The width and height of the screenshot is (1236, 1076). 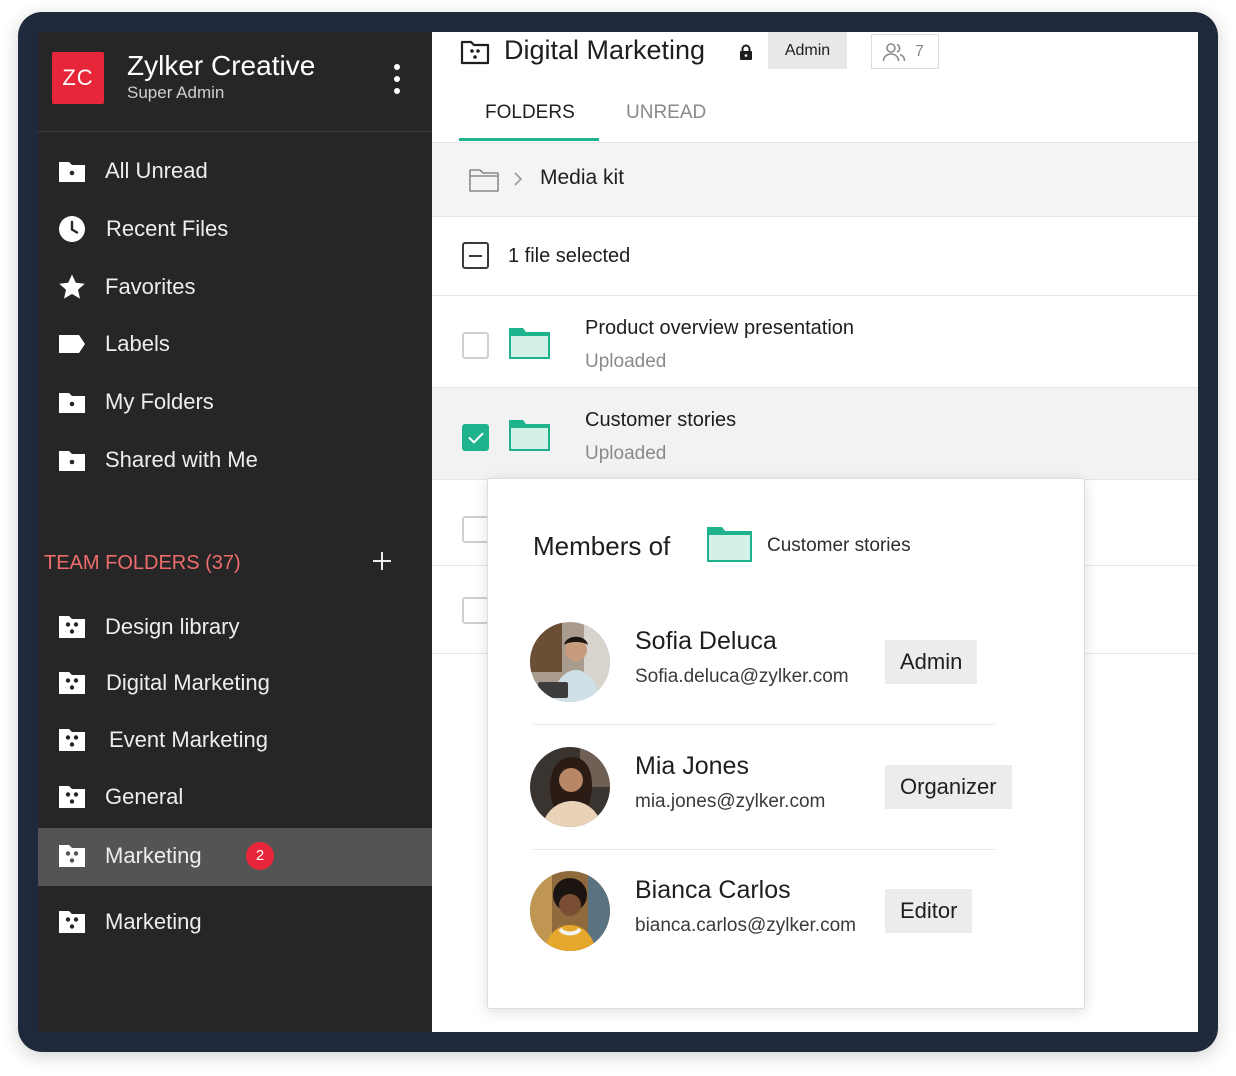 What do you see at coordinates (815, 87) in the screenshot?
I see `folder-header: Digital Marketing Admin 7 FOLDERS UNREAD` at bounding box center [815, 87].